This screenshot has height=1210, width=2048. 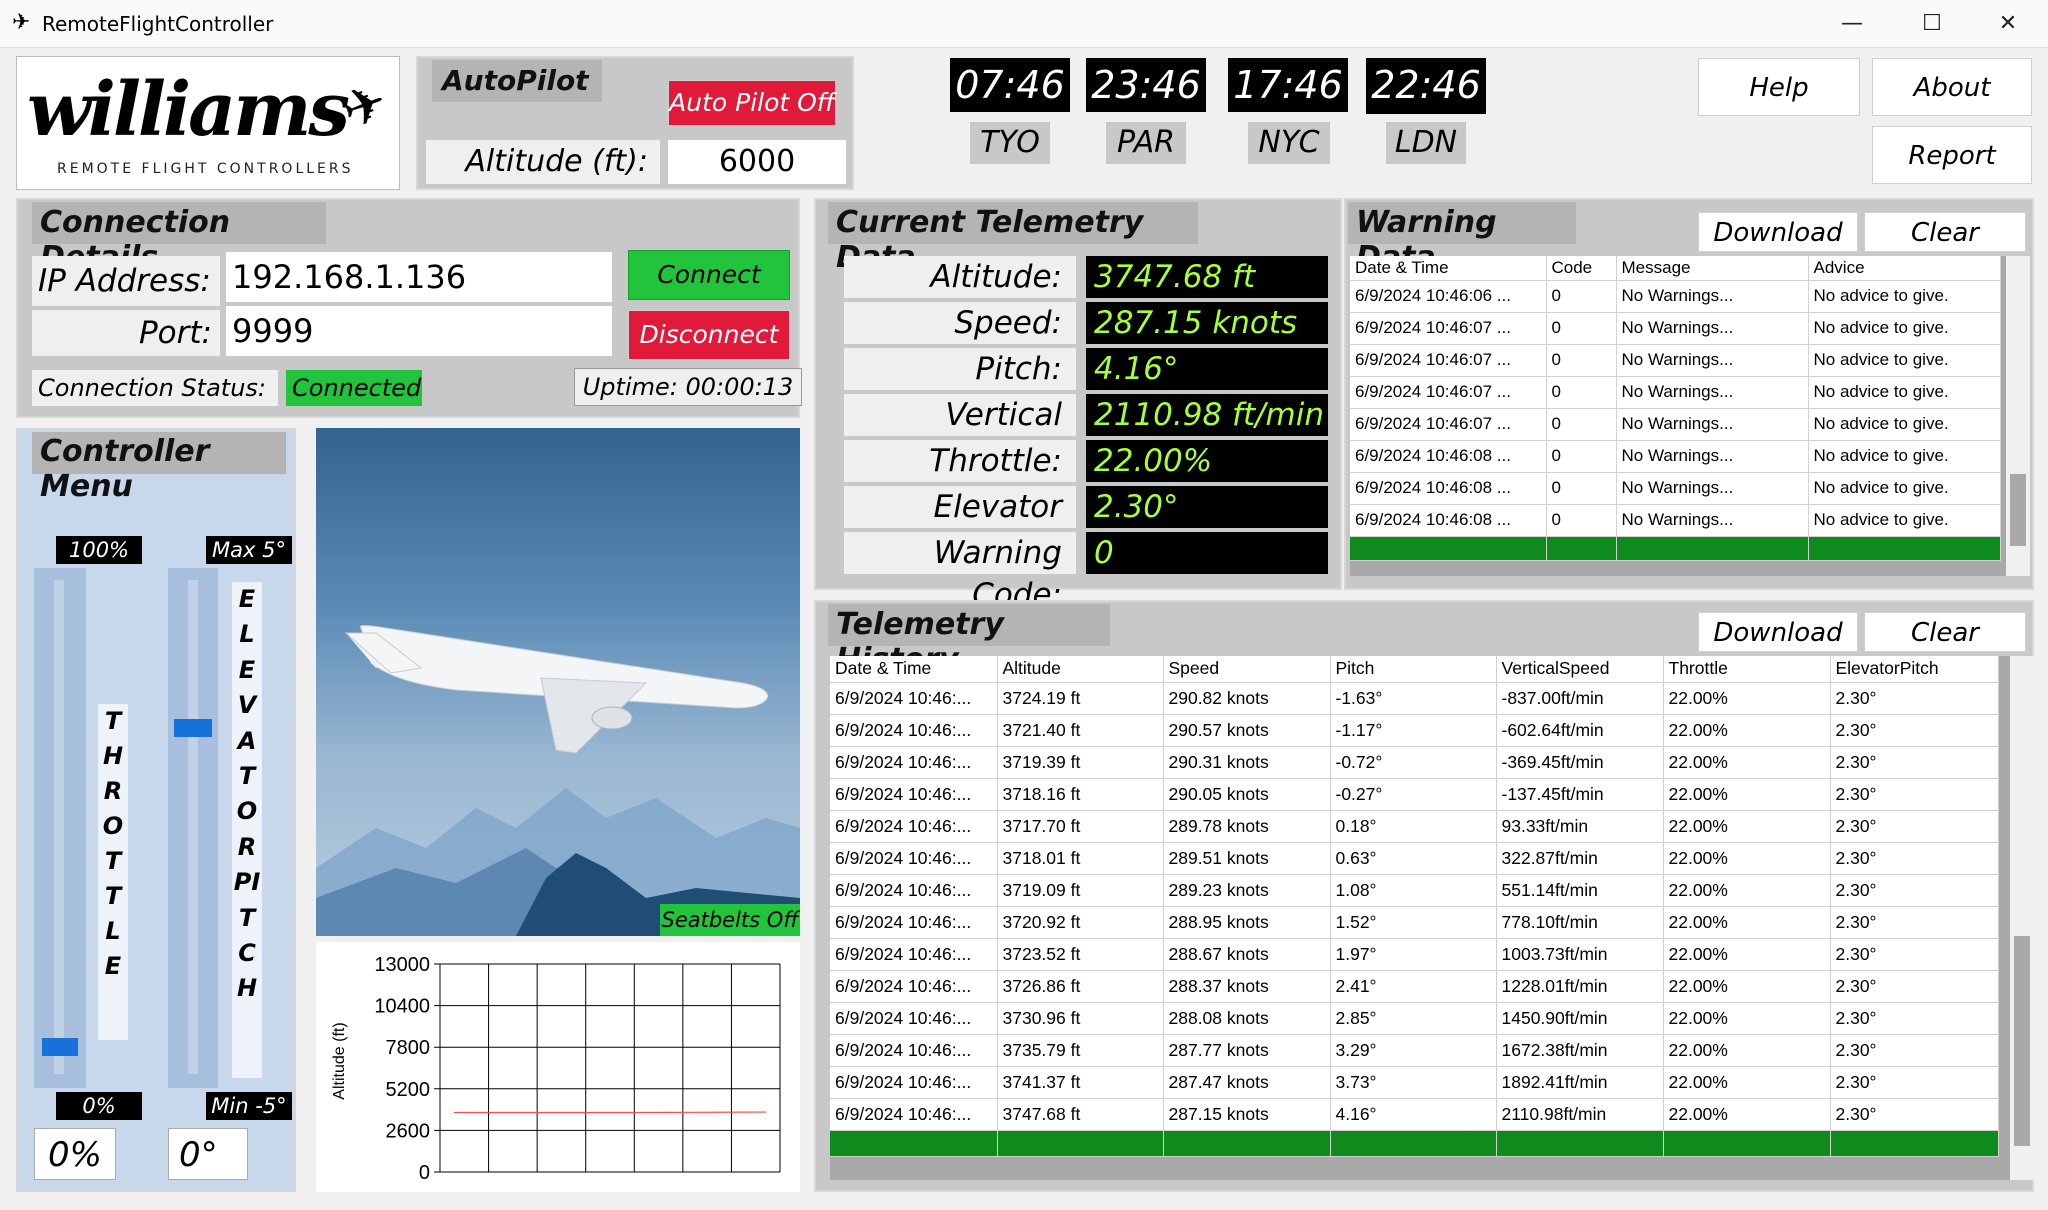 I want to click on warning-new-row, so click(x=1675, y=548).